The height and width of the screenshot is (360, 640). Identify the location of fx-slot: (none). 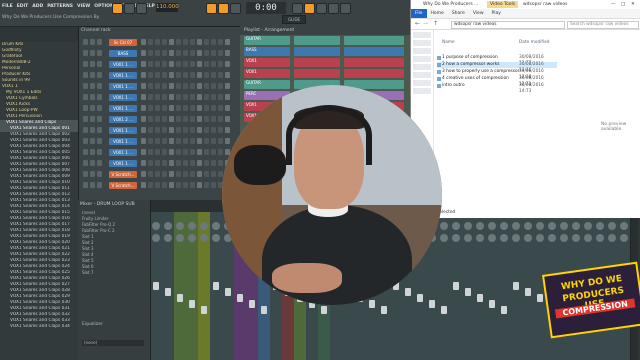
(107, 212).